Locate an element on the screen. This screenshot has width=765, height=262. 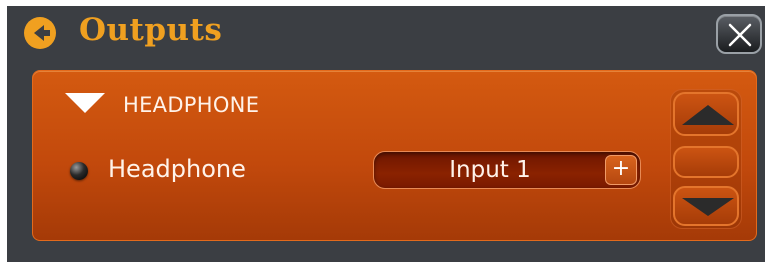
close-x-icon is located at coordinates (740, 35).